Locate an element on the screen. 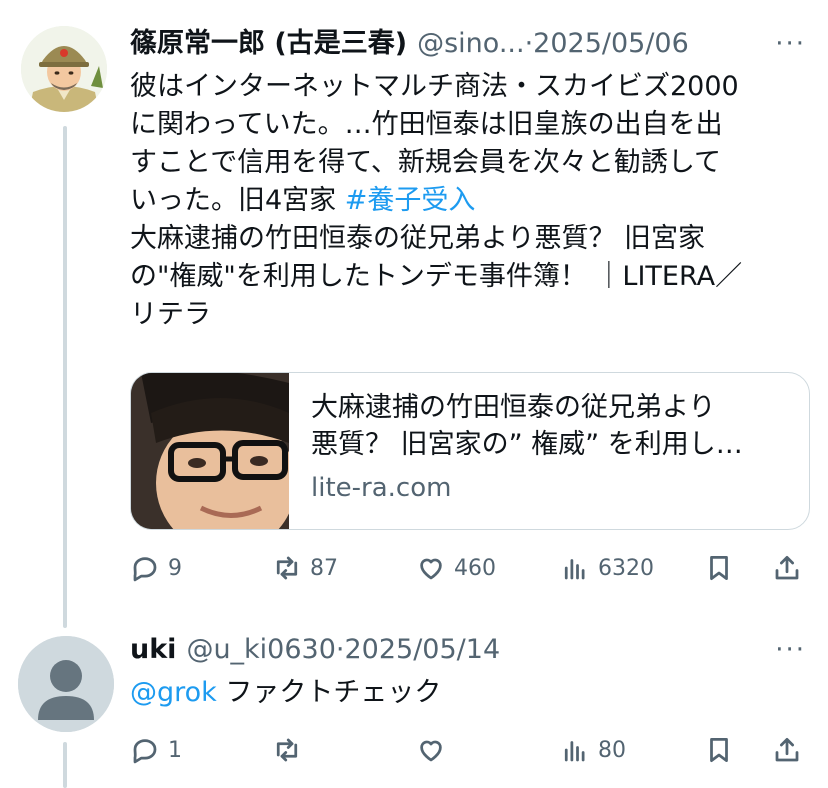 The height and width of the screenshot is (788, 828). text-line: 大麻逮捕の竹田恒泰の従兄弟より悪質？ 旧宮家 is located at coordinates (418, 238).